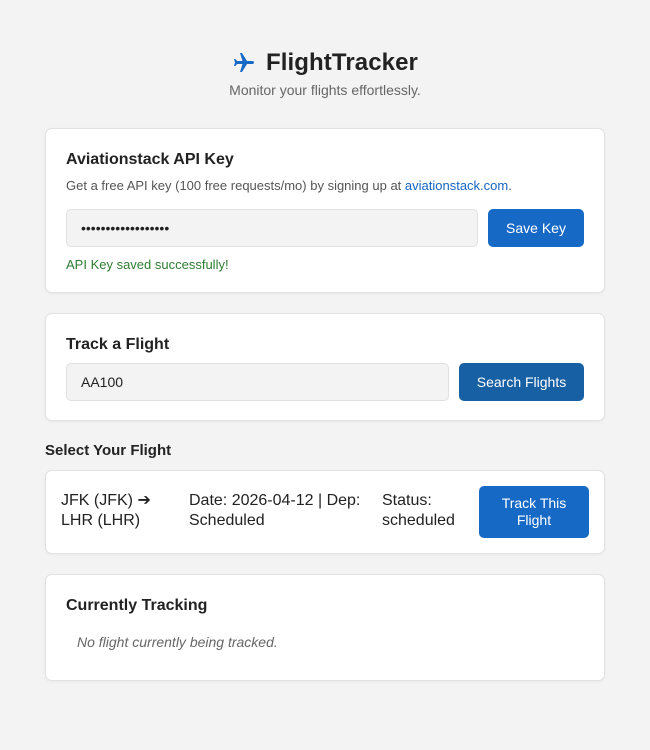 The image size is (650, 750). I want to click on track-this-flight-button: Track This Flight, so click(534, 512).